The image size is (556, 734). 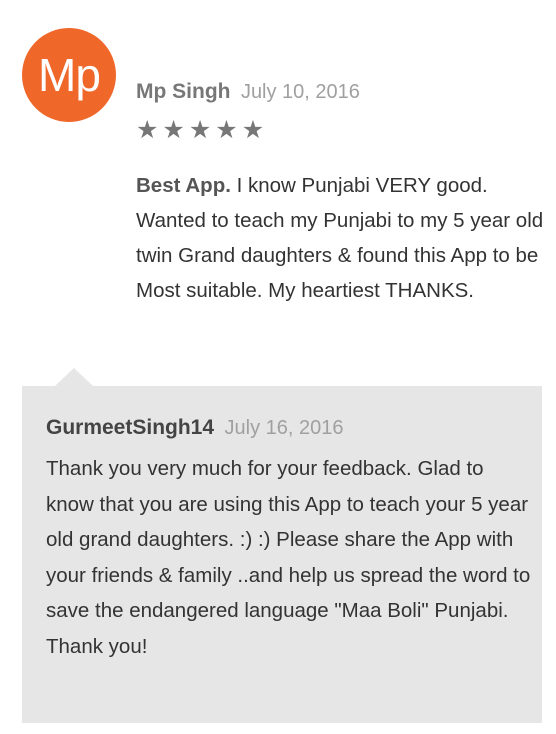 I want to click on avatar: Mp, so click(x=69, y=75).